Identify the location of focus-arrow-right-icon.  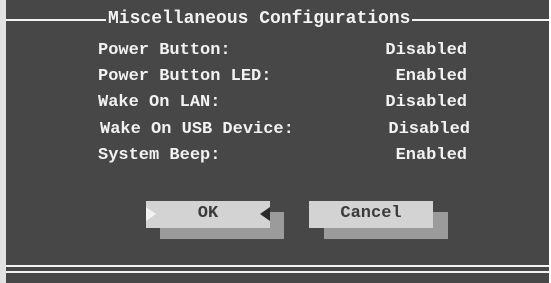
(151, 214).